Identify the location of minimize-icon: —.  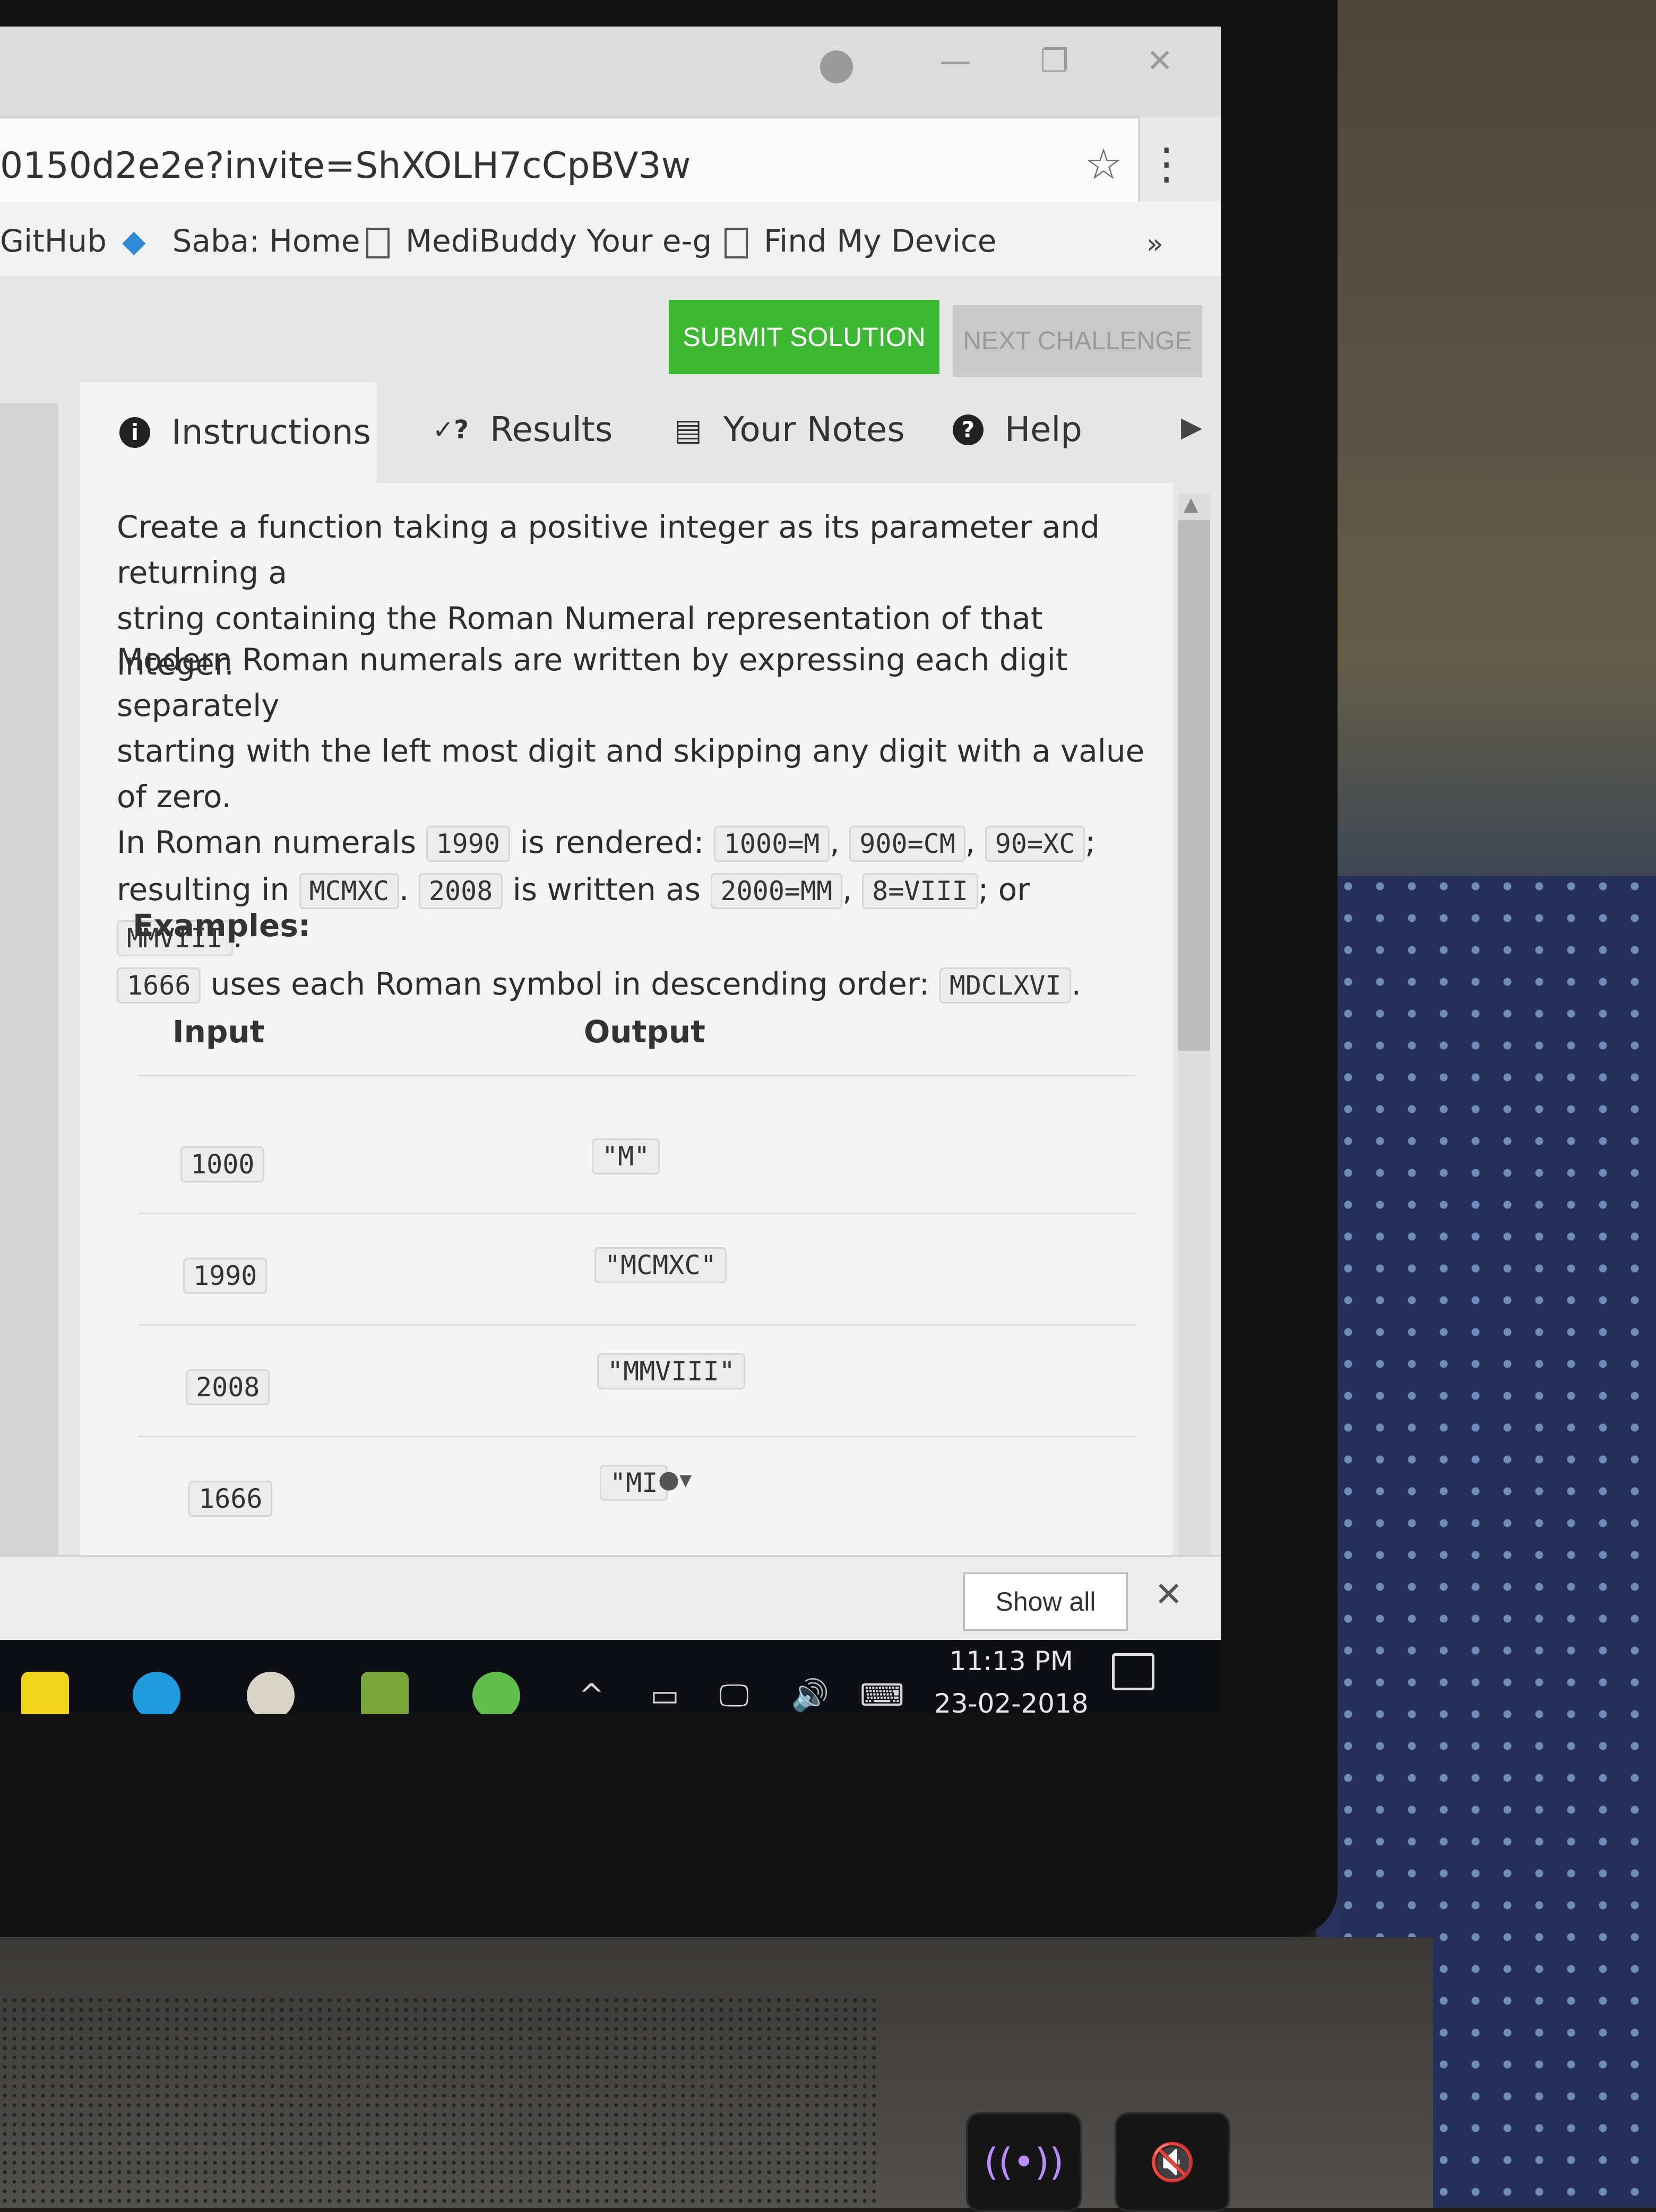
(955, 61).